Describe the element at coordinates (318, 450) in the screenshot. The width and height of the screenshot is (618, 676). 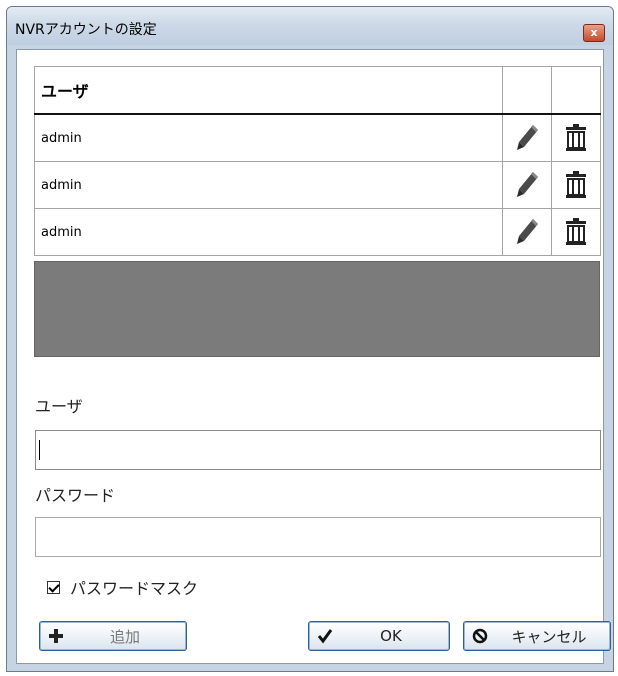
I see `user-input` at that location.